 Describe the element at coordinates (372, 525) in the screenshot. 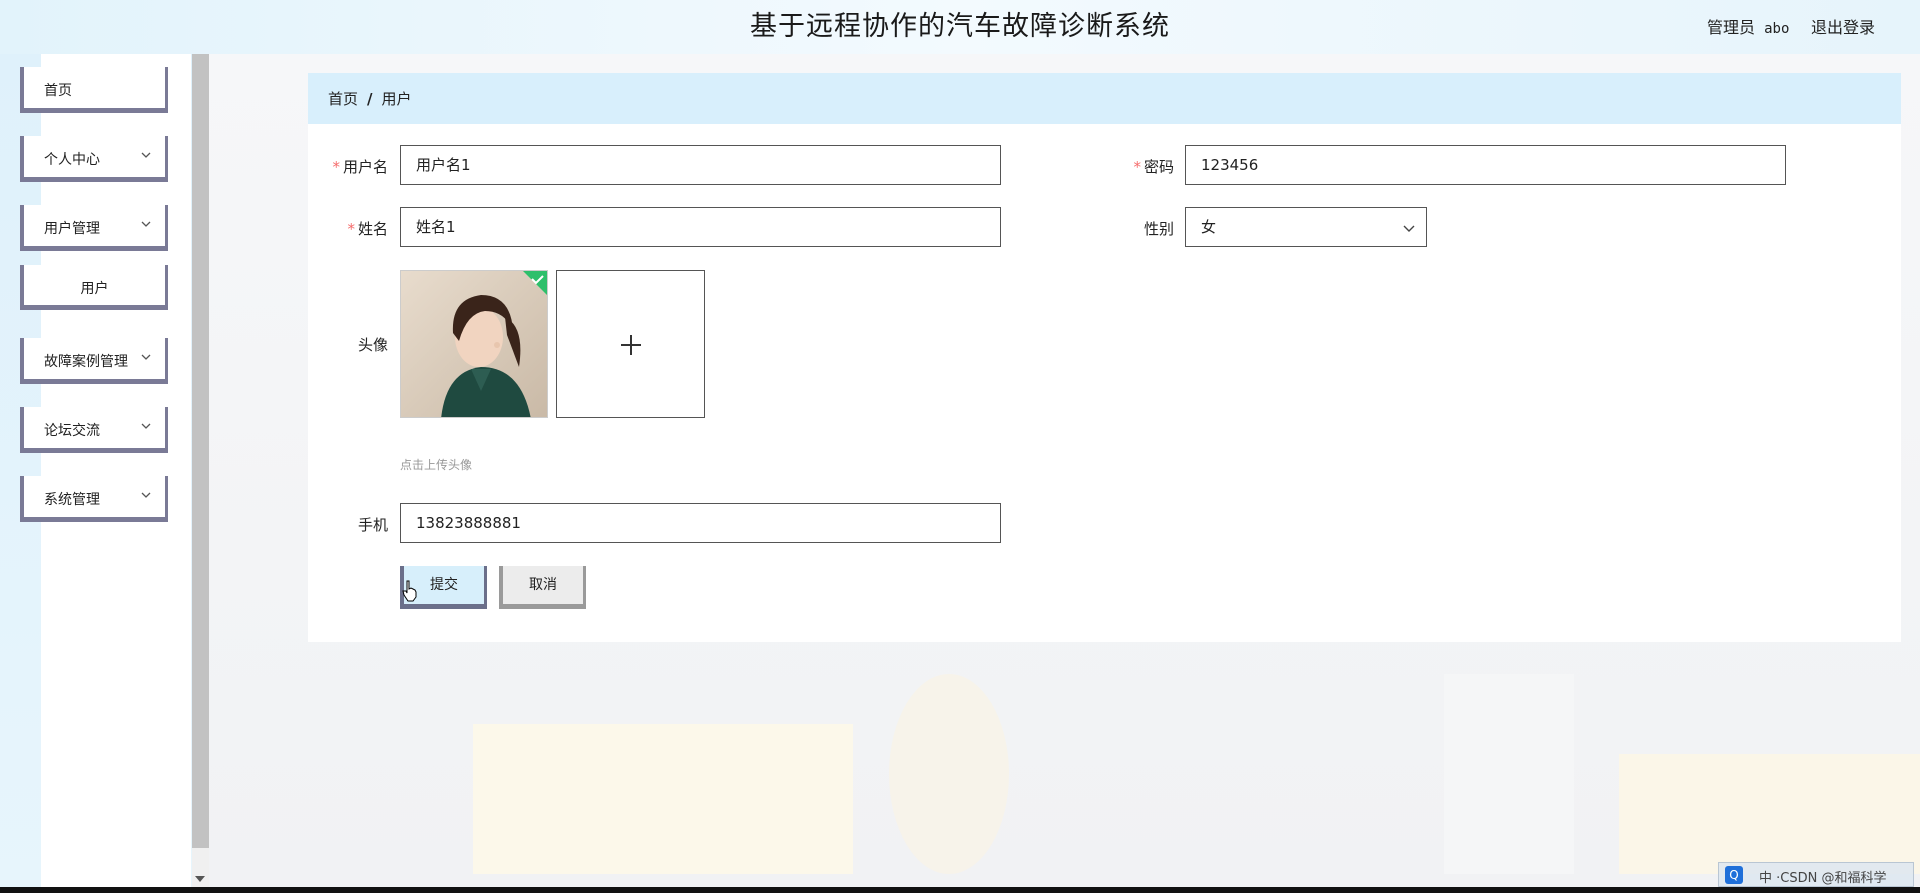

I see `phone-label: 手机` at that location.